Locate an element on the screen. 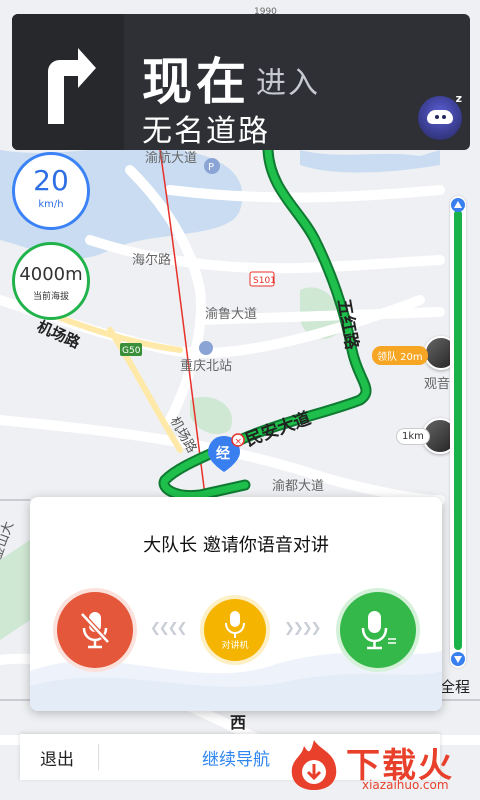 This screenshot has height=800, width=480. map-label-station: 重庆北站 is located at coordinates (206, 366).